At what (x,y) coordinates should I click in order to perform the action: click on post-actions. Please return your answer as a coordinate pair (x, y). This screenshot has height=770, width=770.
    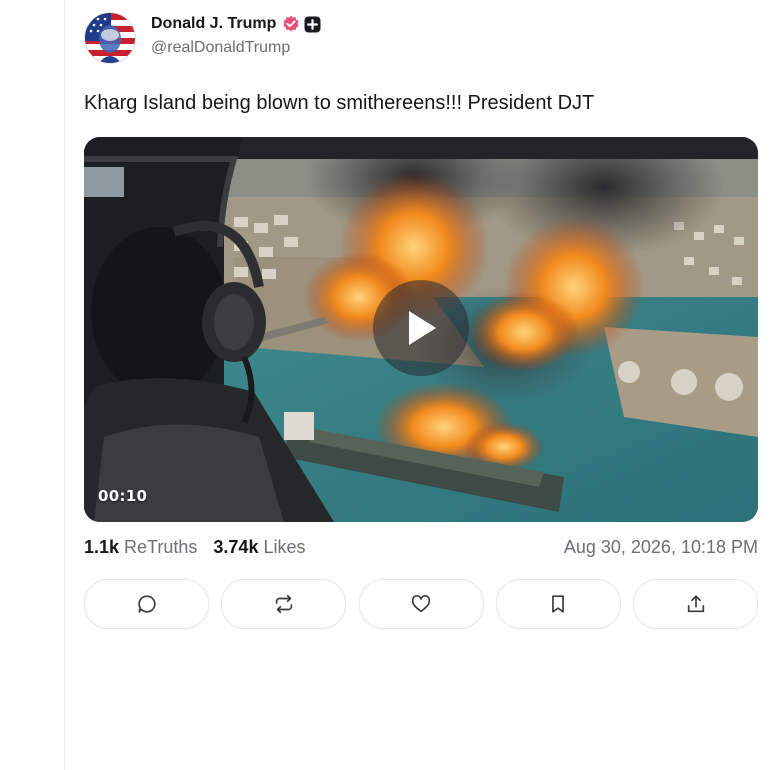
    Looking at the image, I should click on (421, 604).